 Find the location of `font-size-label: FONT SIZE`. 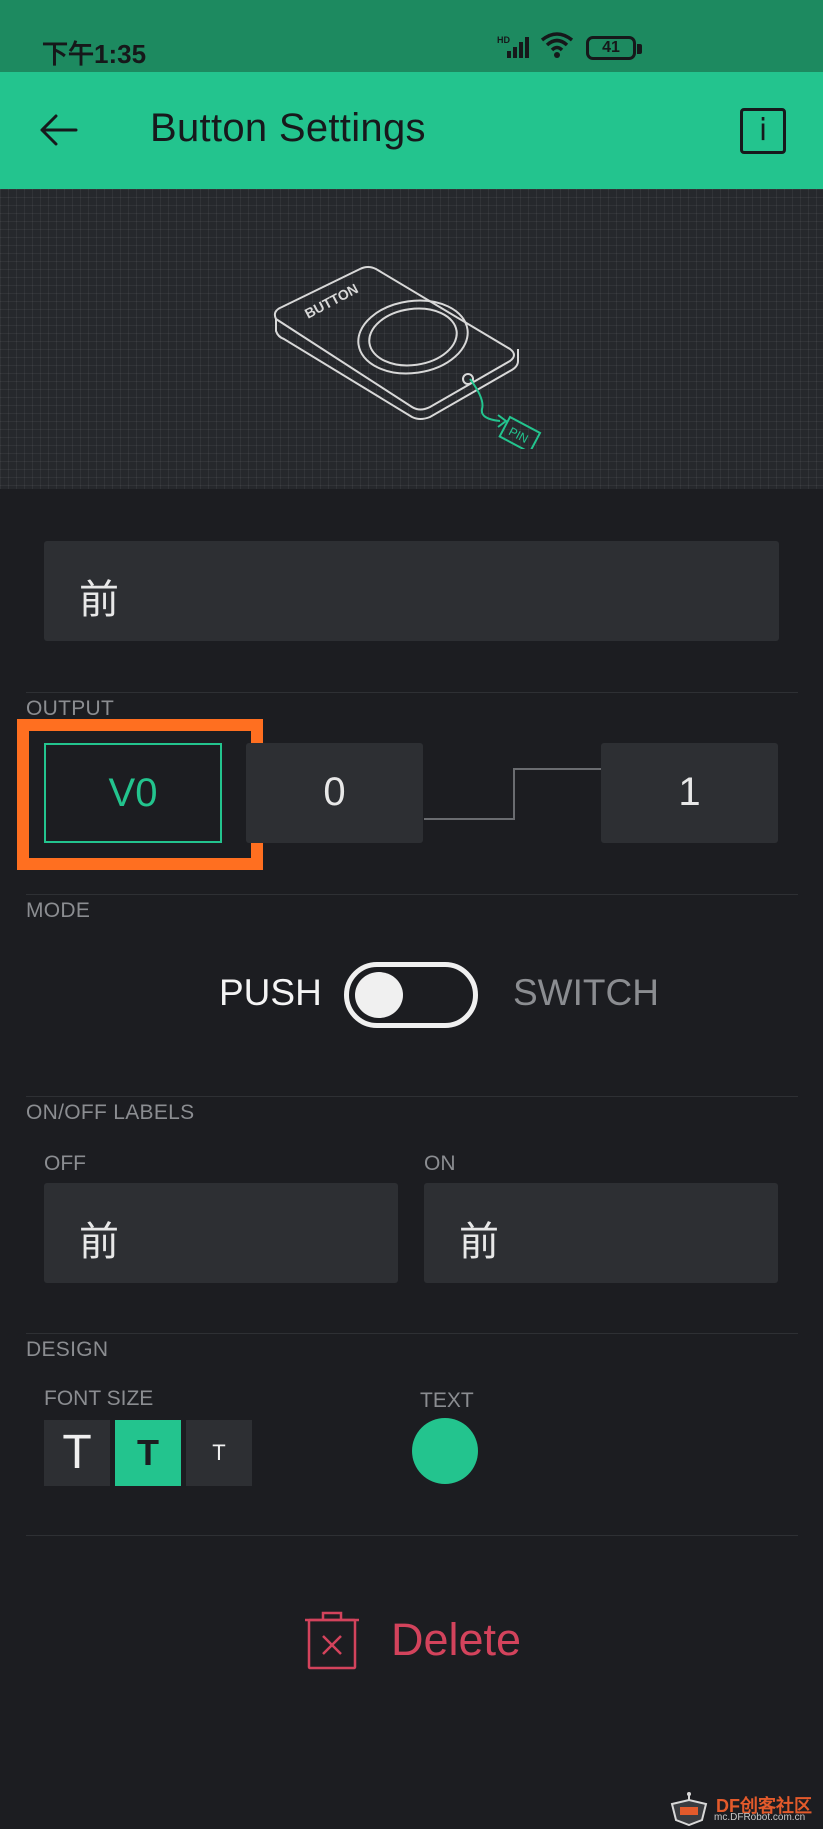

font-size-label: FONT SIZE is located at coordinates (99, 1398).